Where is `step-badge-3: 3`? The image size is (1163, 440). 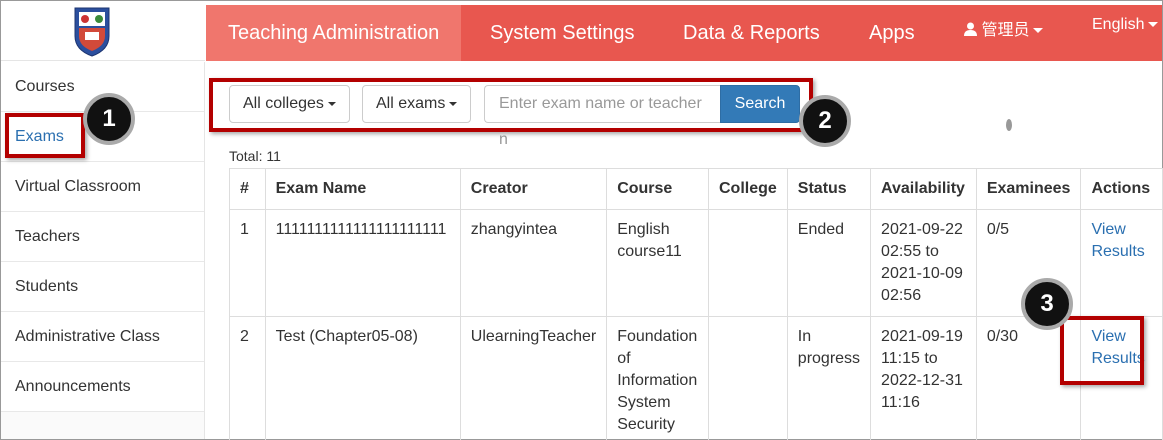
step-badge-3: 3 is located at coordinates (1047, 304).